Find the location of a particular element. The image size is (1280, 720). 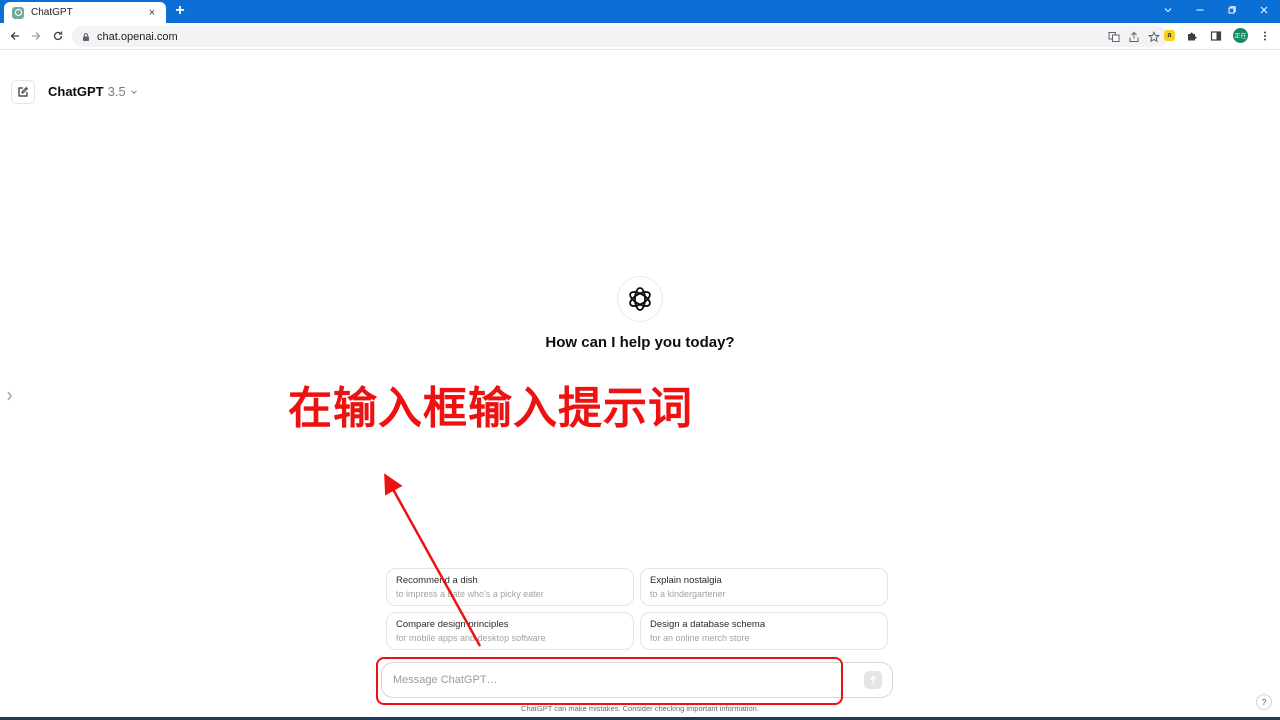

suggestion-card: Explain nostalgia to a kindergartener is located at coordinates (764, 587).